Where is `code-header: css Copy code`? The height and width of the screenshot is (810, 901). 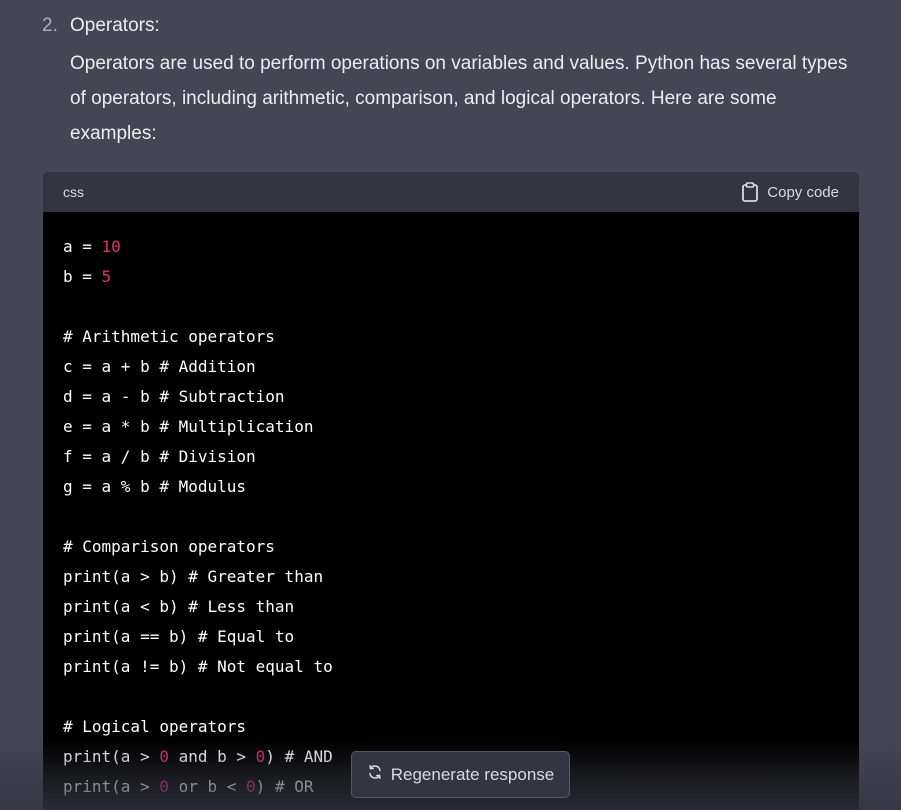 code-header: css Copy code is located at coordinates (451, 192).